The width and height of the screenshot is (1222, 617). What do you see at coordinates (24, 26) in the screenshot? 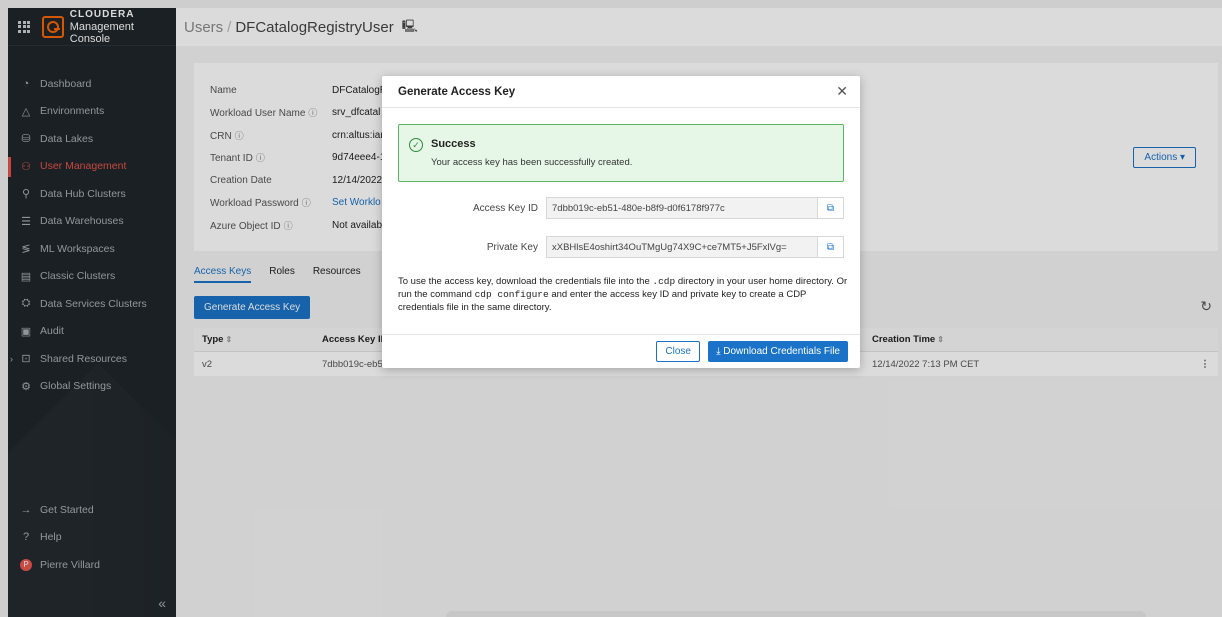
I see `app-grid-icon` at bounding box center [24, 26].